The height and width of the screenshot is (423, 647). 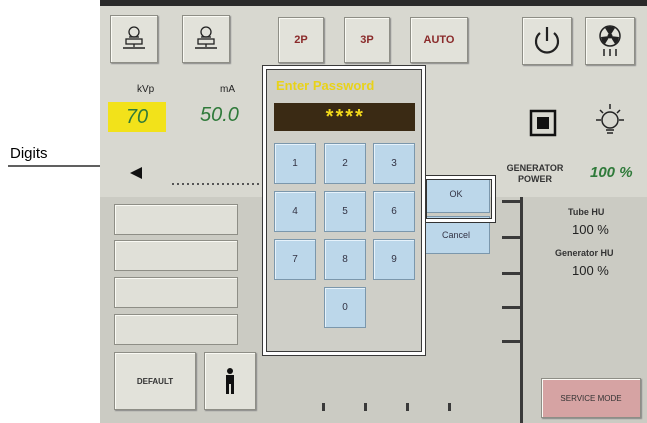 I want to click on auto-button: AUTO, so click(x=439, y=40).